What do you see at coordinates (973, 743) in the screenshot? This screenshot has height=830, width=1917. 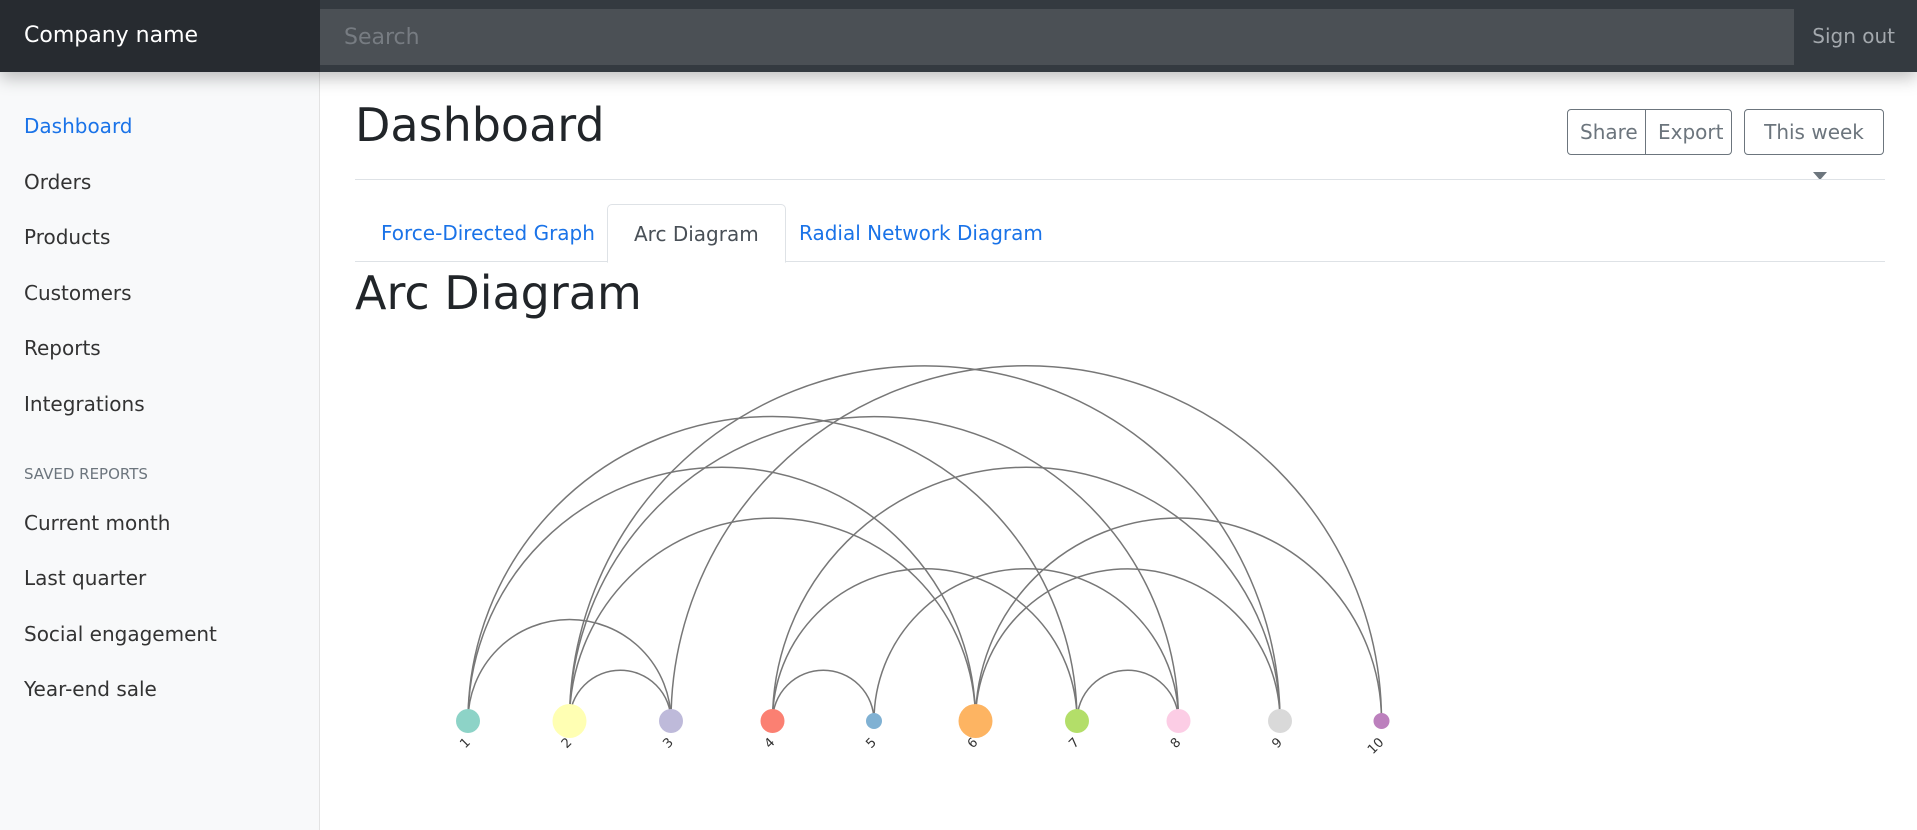 I see `node-label-6: 6` at bounding box center [973, 743].